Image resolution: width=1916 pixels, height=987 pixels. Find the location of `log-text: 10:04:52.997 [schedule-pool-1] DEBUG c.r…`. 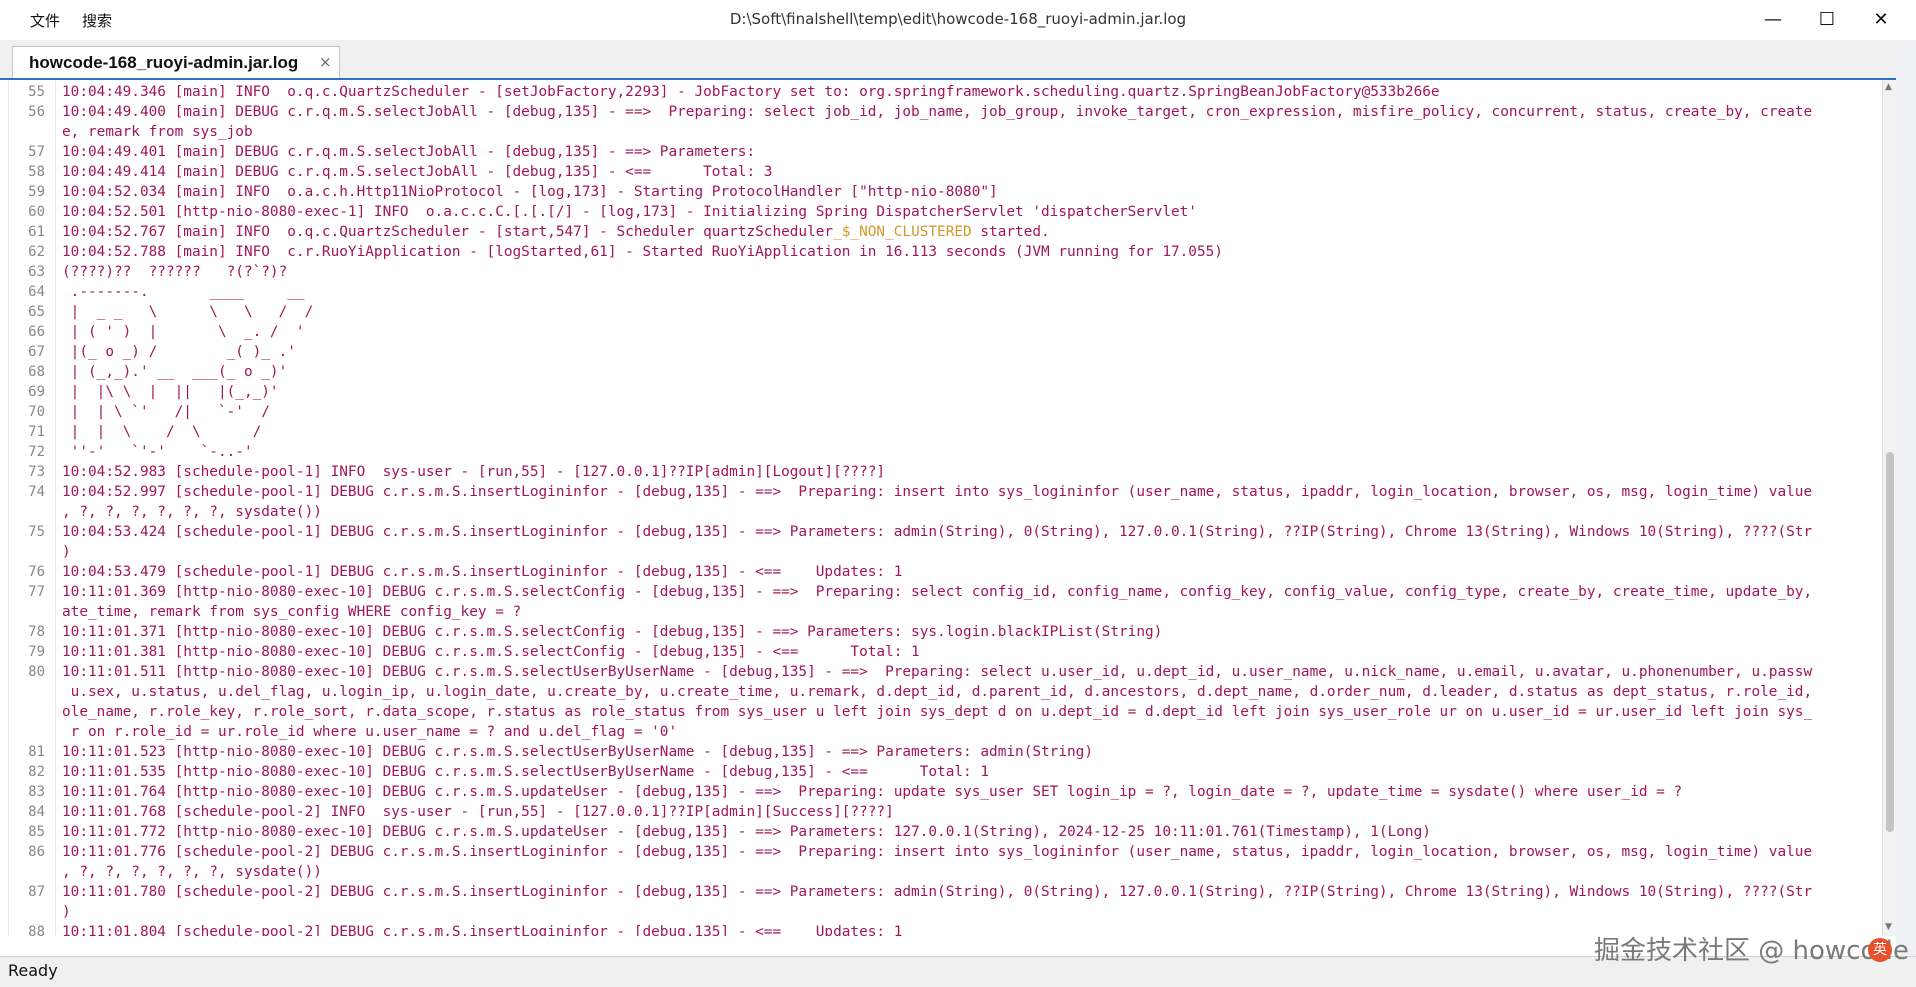

log-text: 10:04:52.997 [schedule-pool-1] DEBUG c.r… is located at coordinates (937, 492).